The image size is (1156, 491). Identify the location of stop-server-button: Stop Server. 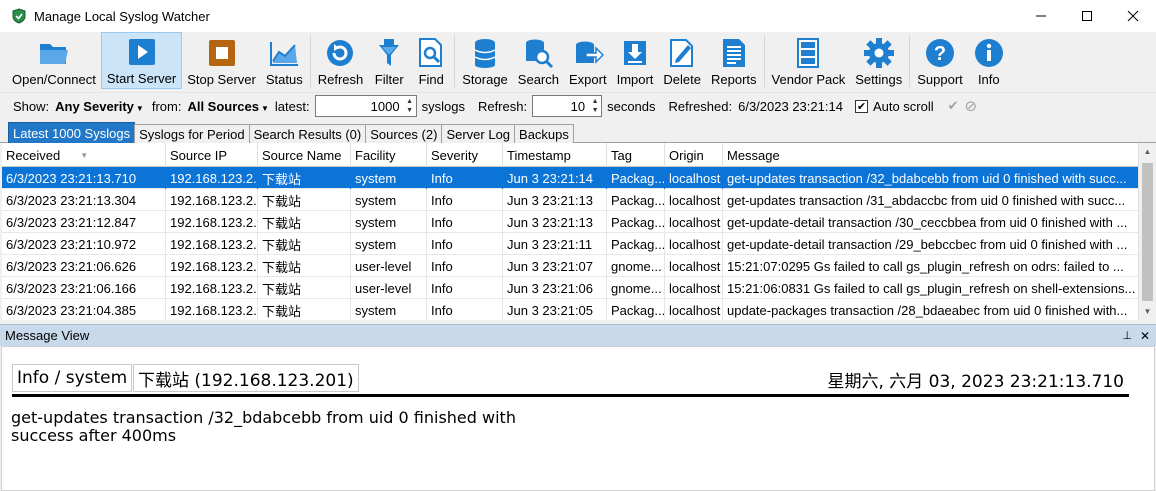
(221, 60).